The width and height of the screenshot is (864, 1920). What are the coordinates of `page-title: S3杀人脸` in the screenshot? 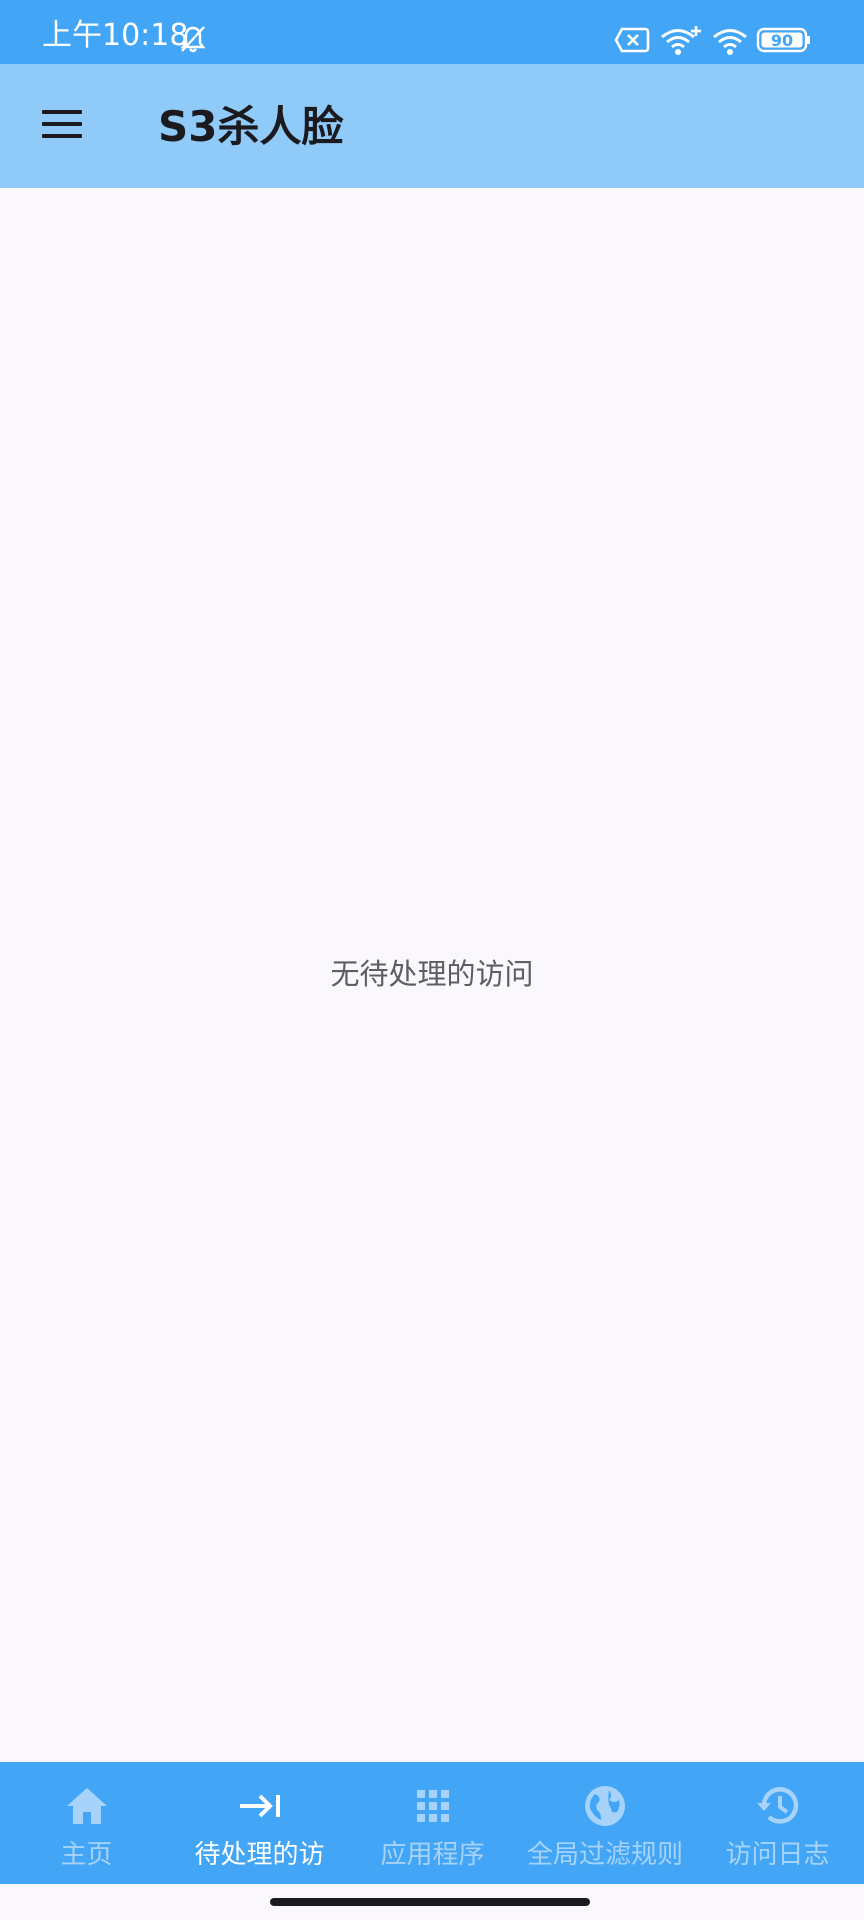 It's located at (251, 126).